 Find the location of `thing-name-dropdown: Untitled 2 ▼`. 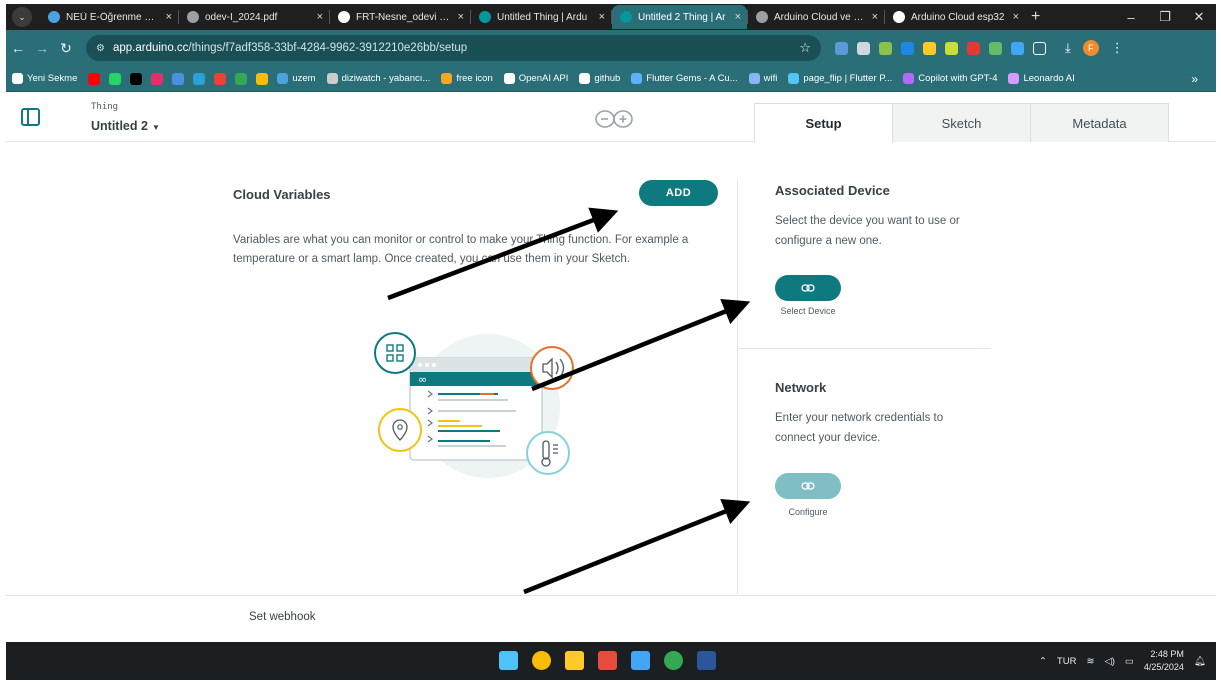

thing-name-dropdown: Untitled 2 ▼ is located at coordinates (125, 126).